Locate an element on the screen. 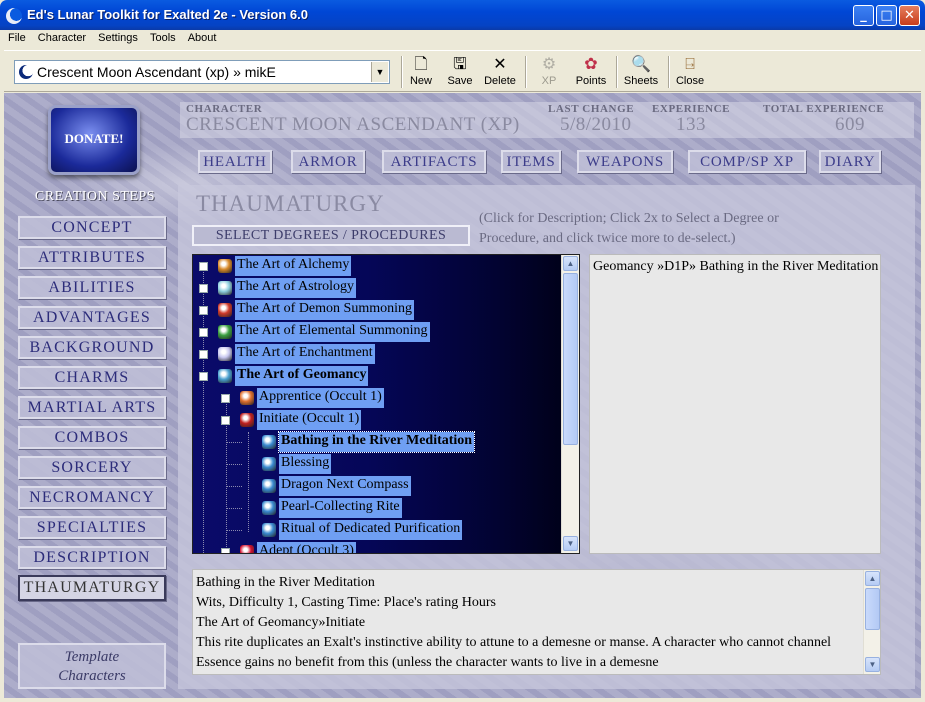 This screenshot has width=925, height=702. step-combos: COMBOS is located at coordinates (92, 437).